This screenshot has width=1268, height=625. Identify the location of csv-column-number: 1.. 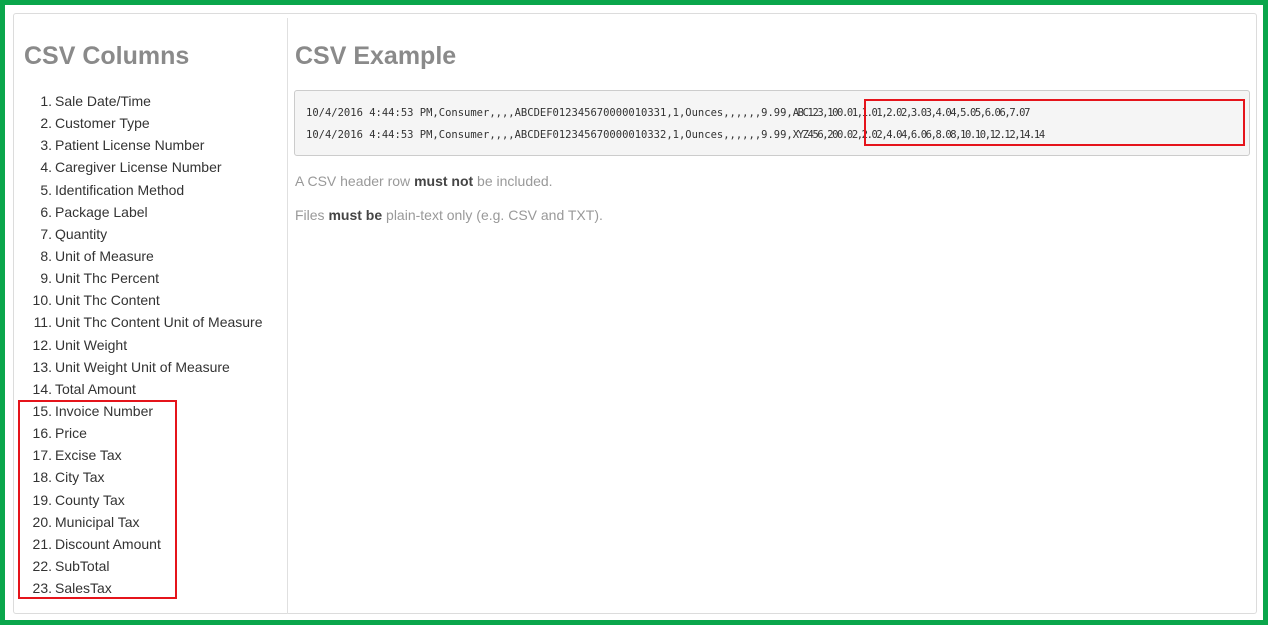
(46, 101).